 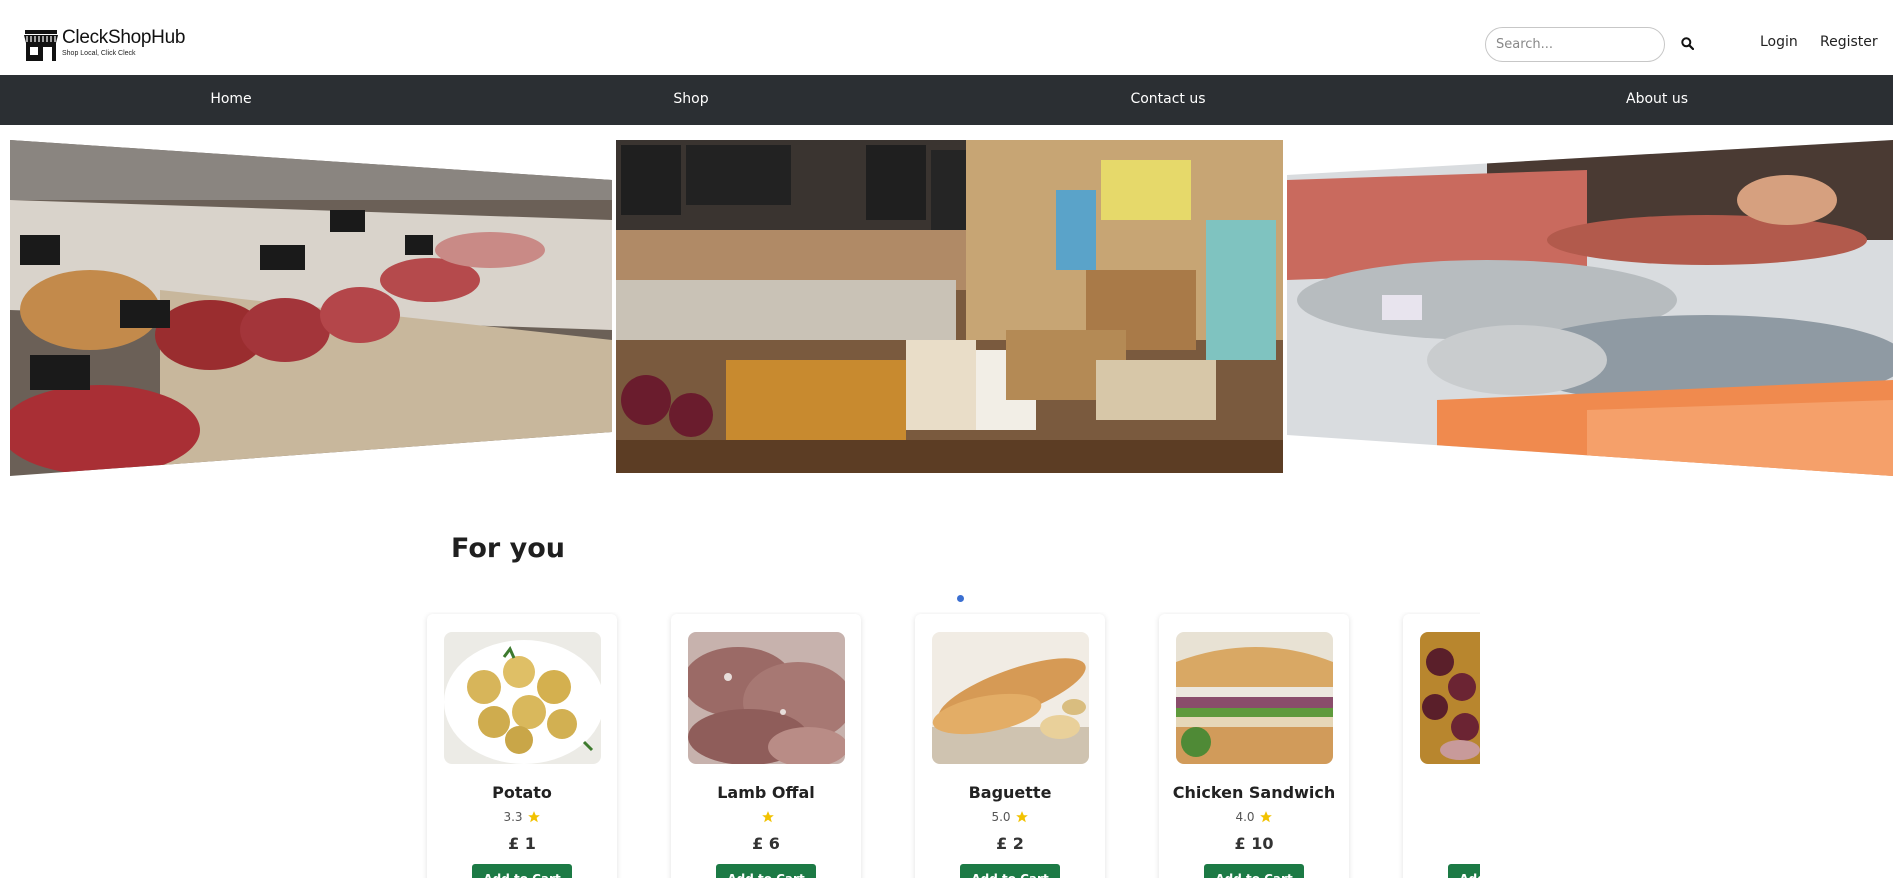 I want to click on product-card: Lamb Offal £ 6 Add to Cart, so click(x=766, y=746).